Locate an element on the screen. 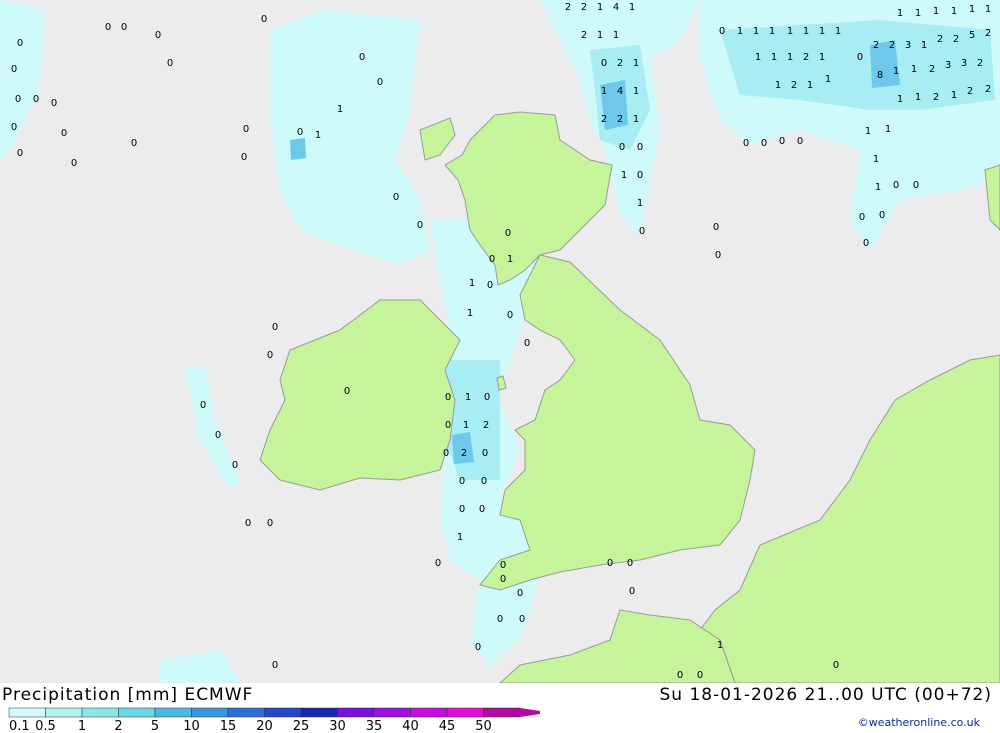  legend-label: 5 is located at coordinates (155, 726).